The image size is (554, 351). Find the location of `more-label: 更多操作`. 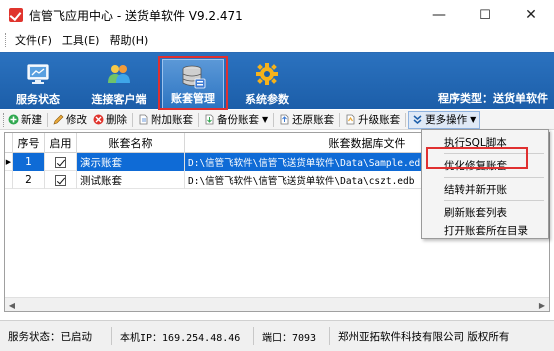

more-label: 更多操作 is located at coordinates (446, 120).